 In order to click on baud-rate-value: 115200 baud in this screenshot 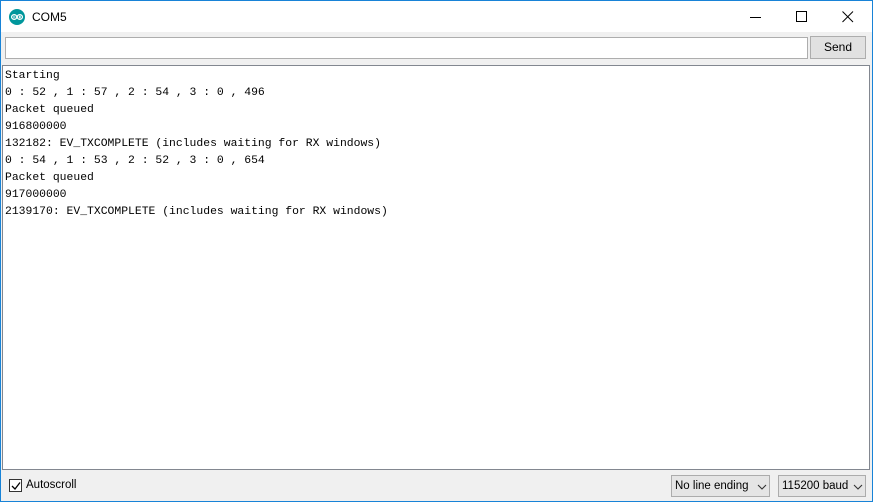, I will do `click(815, 486)`.